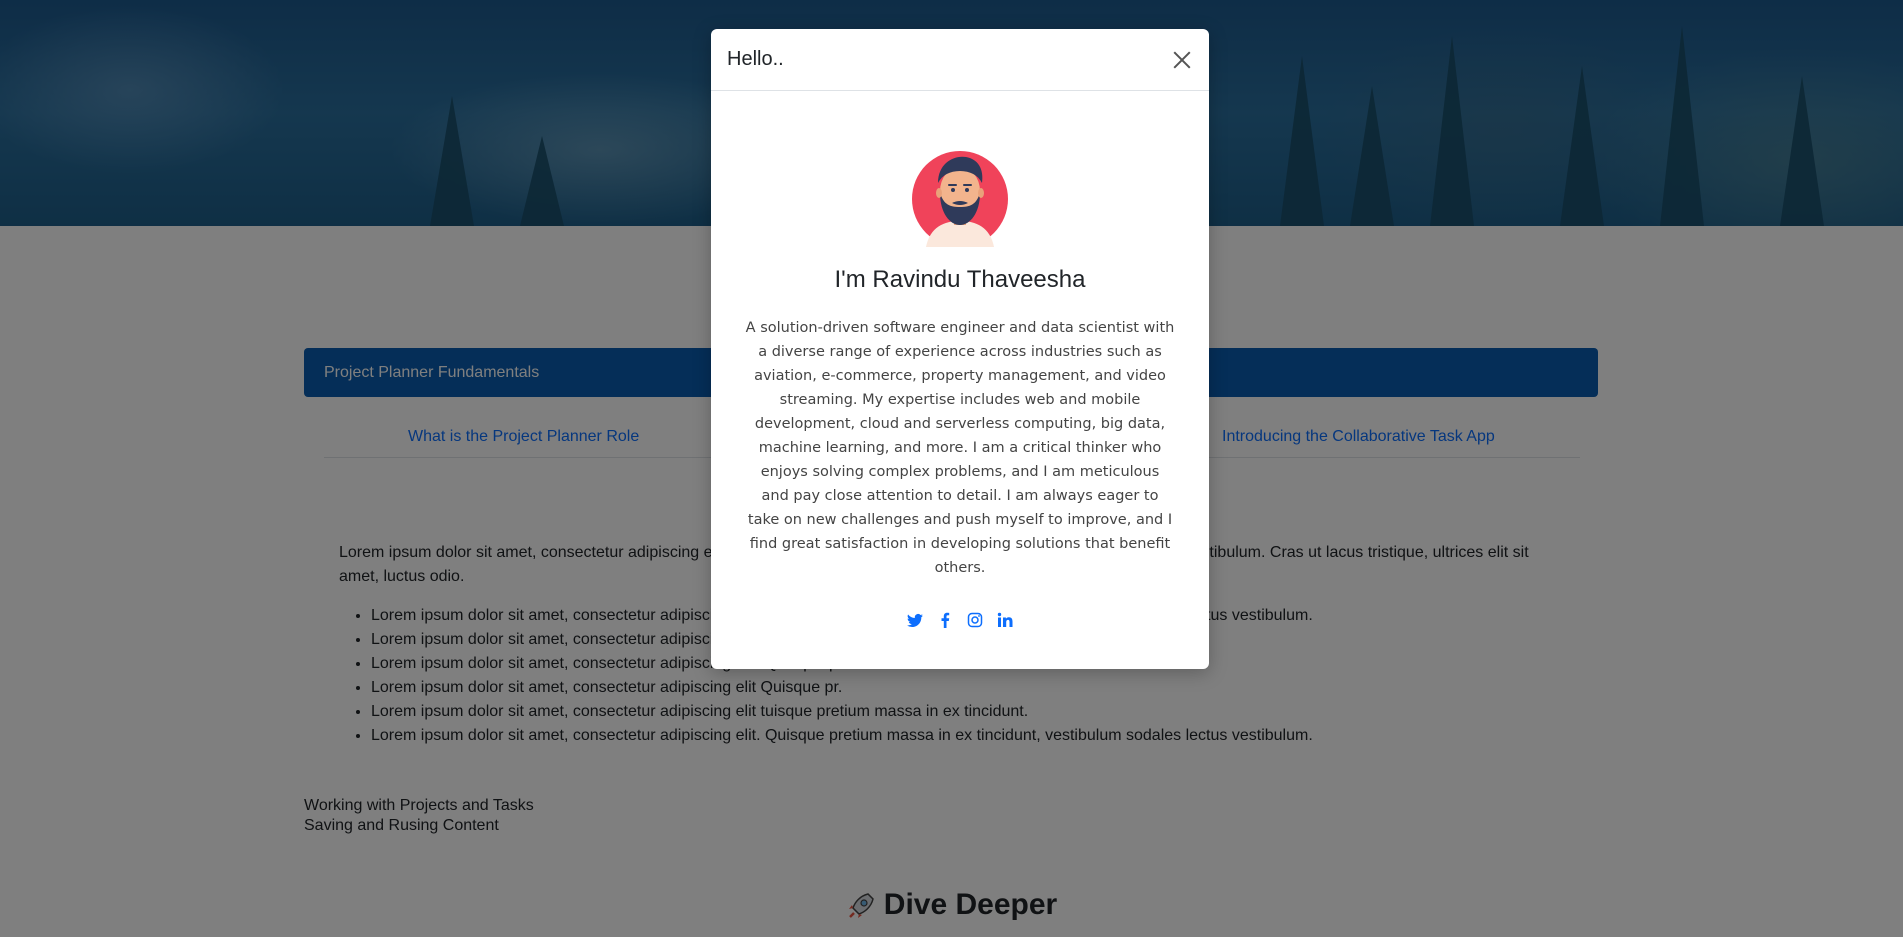 The width and height of the screenshot is (1903, 937). Describe the element at coordinates (960, 60) in the screenshot. I see `modal-header: Hello..` at that location.